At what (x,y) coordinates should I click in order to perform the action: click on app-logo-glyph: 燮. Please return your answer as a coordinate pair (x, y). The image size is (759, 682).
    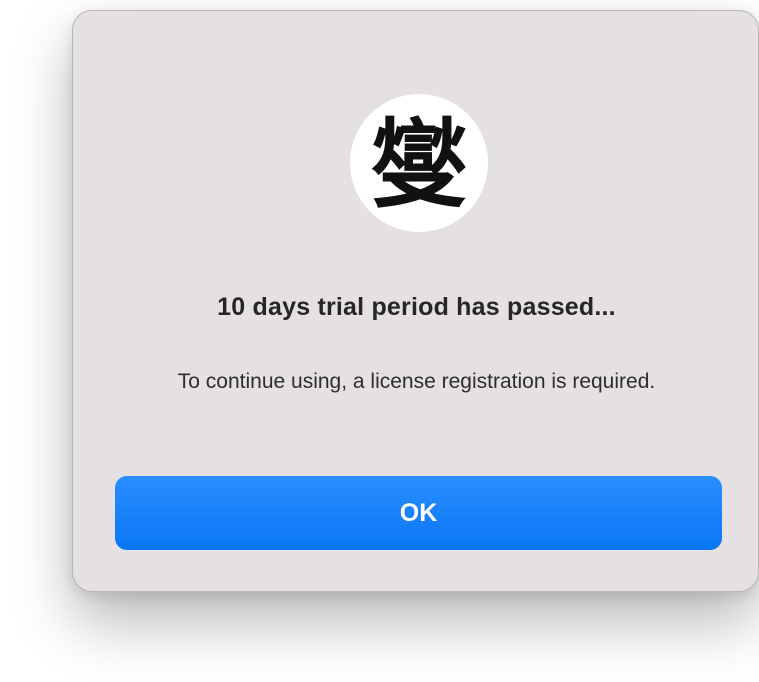
    Looking at the image, I should click on (419, 164).